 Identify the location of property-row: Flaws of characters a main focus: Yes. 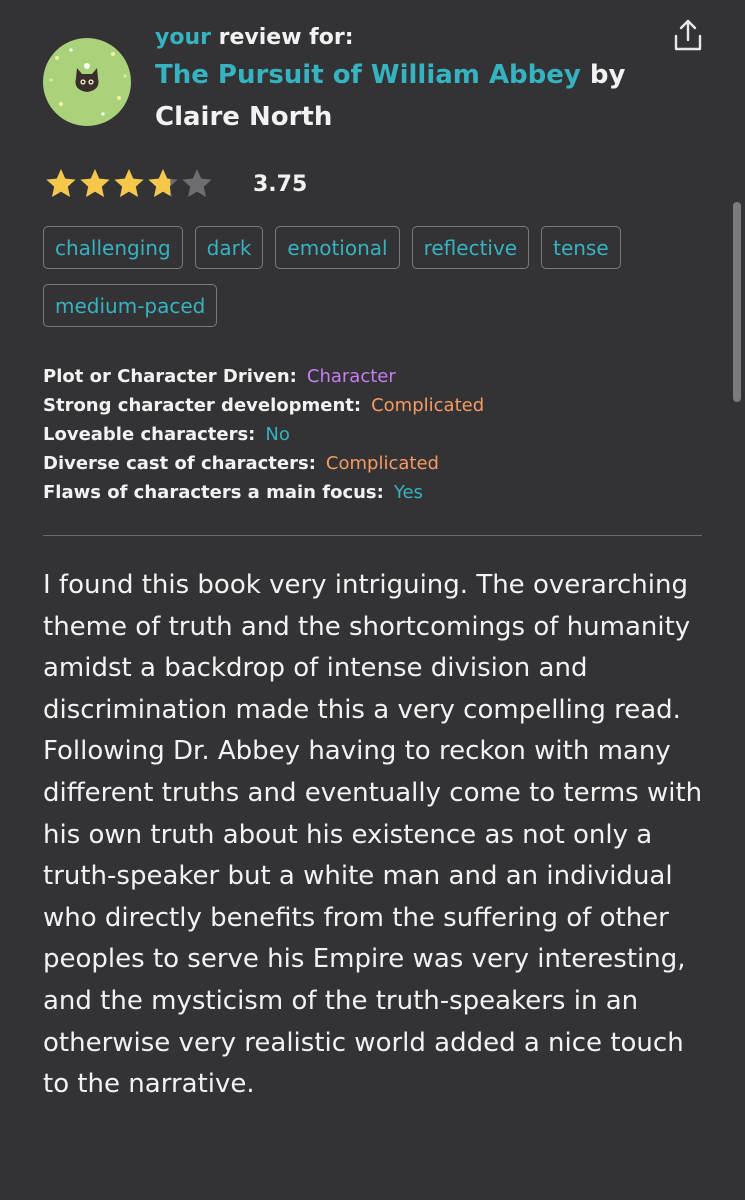
(263, 492).